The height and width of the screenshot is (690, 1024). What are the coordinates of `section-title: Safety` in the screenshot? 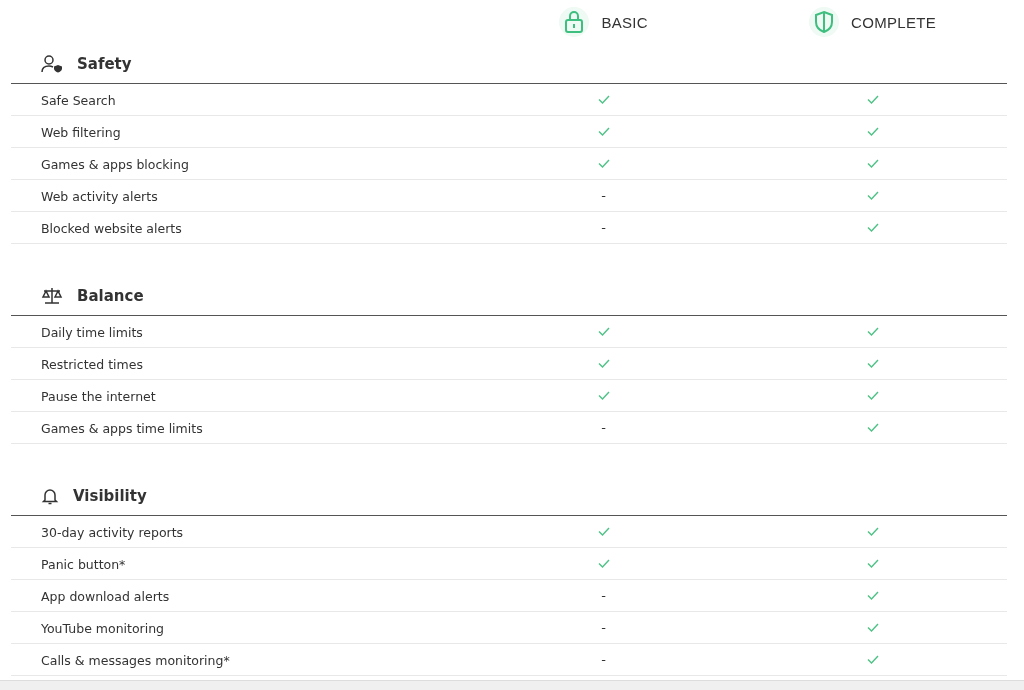 It's located at (104, 63).